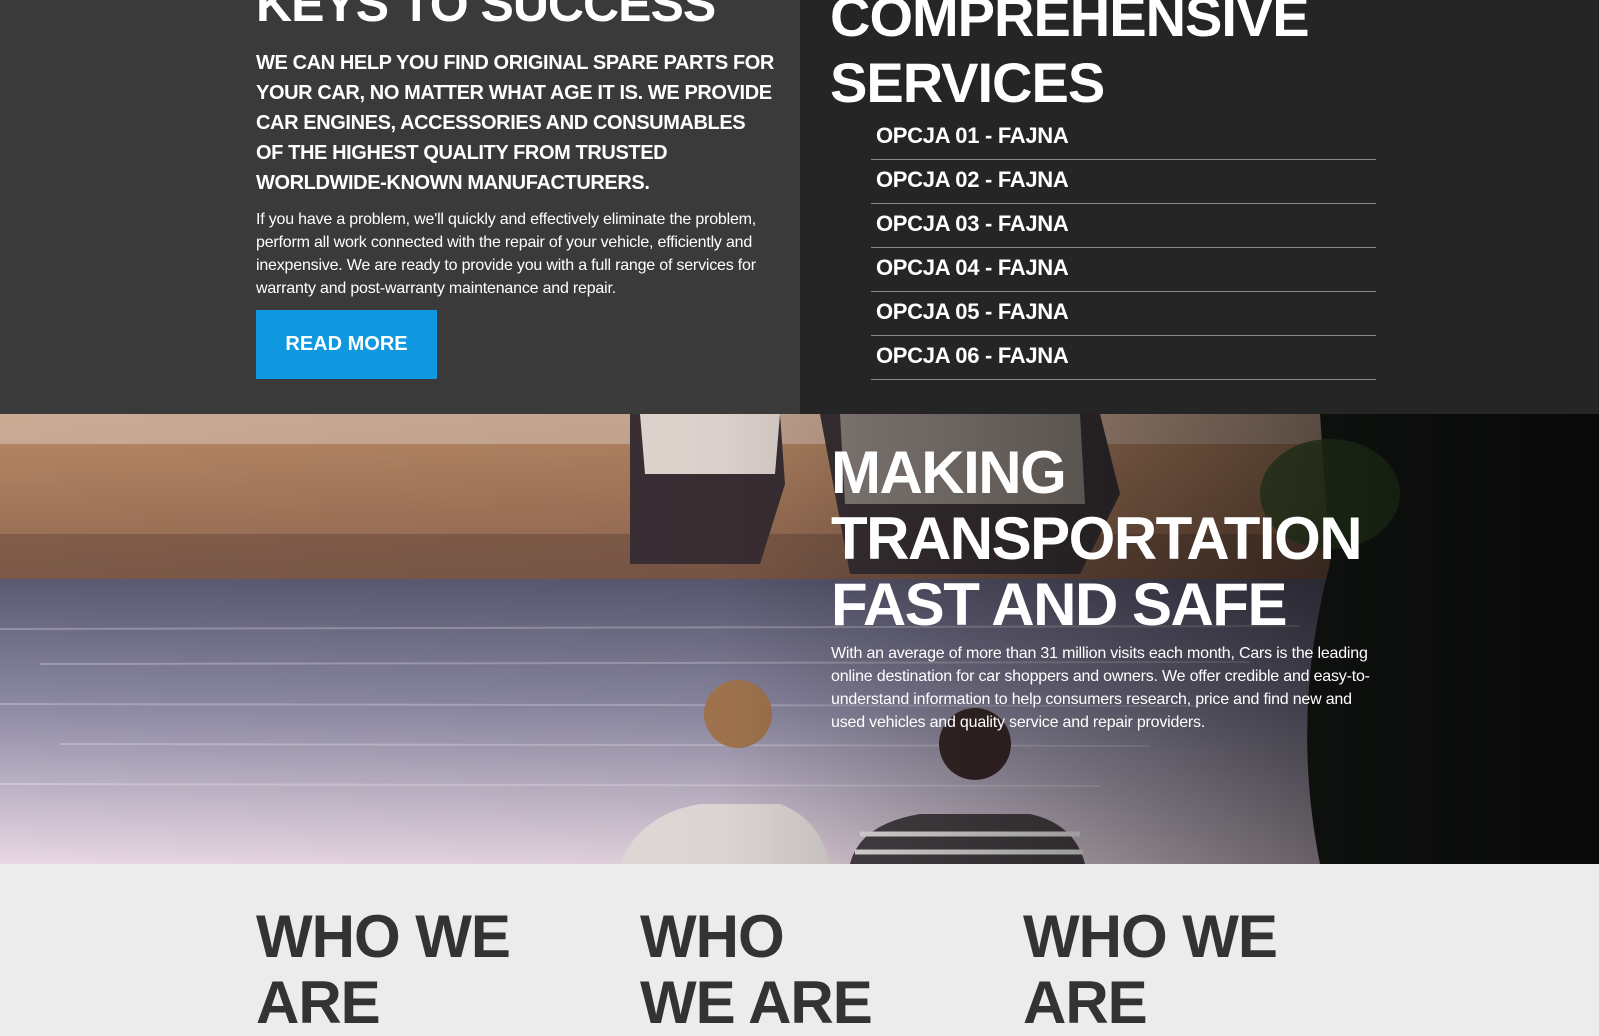 The width and height of the screenshot is (1599, 1036). What do you see at coordinates (346, 344) in the screenshot?
I see `read-more-button: READ MORE` at bounding box center [346, 344].